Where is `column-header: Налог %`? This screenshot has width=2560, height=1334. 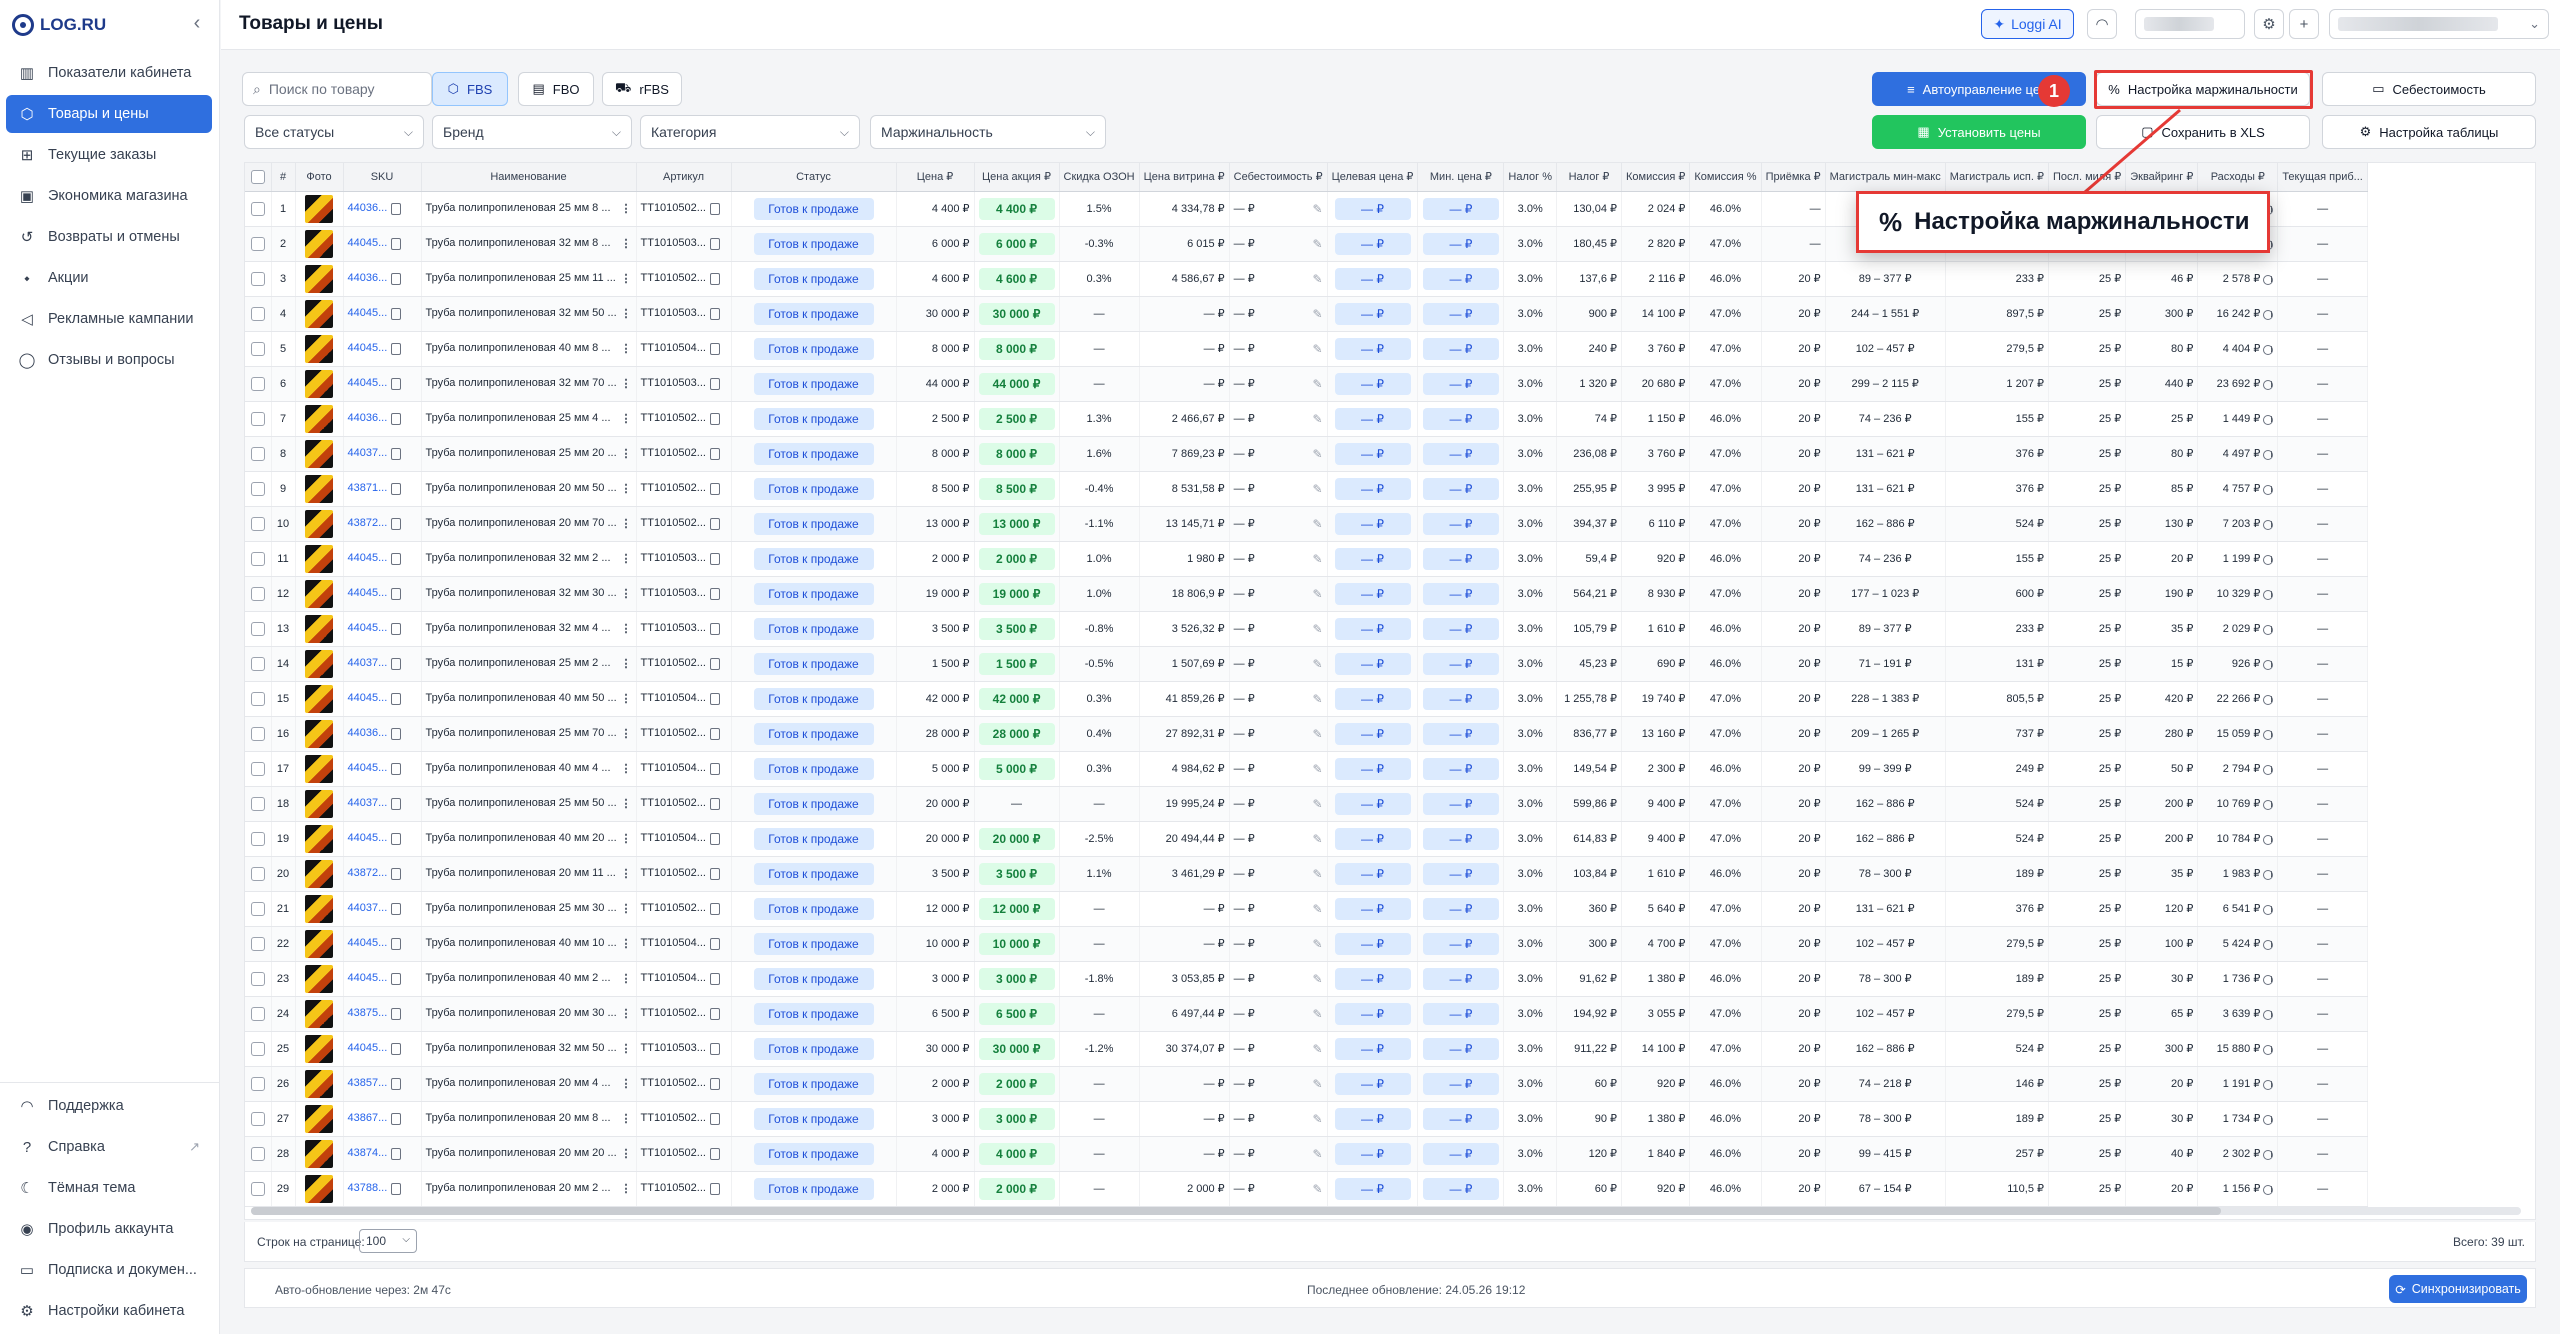
column-header: Налог % is located at coordinates (1530, 177).